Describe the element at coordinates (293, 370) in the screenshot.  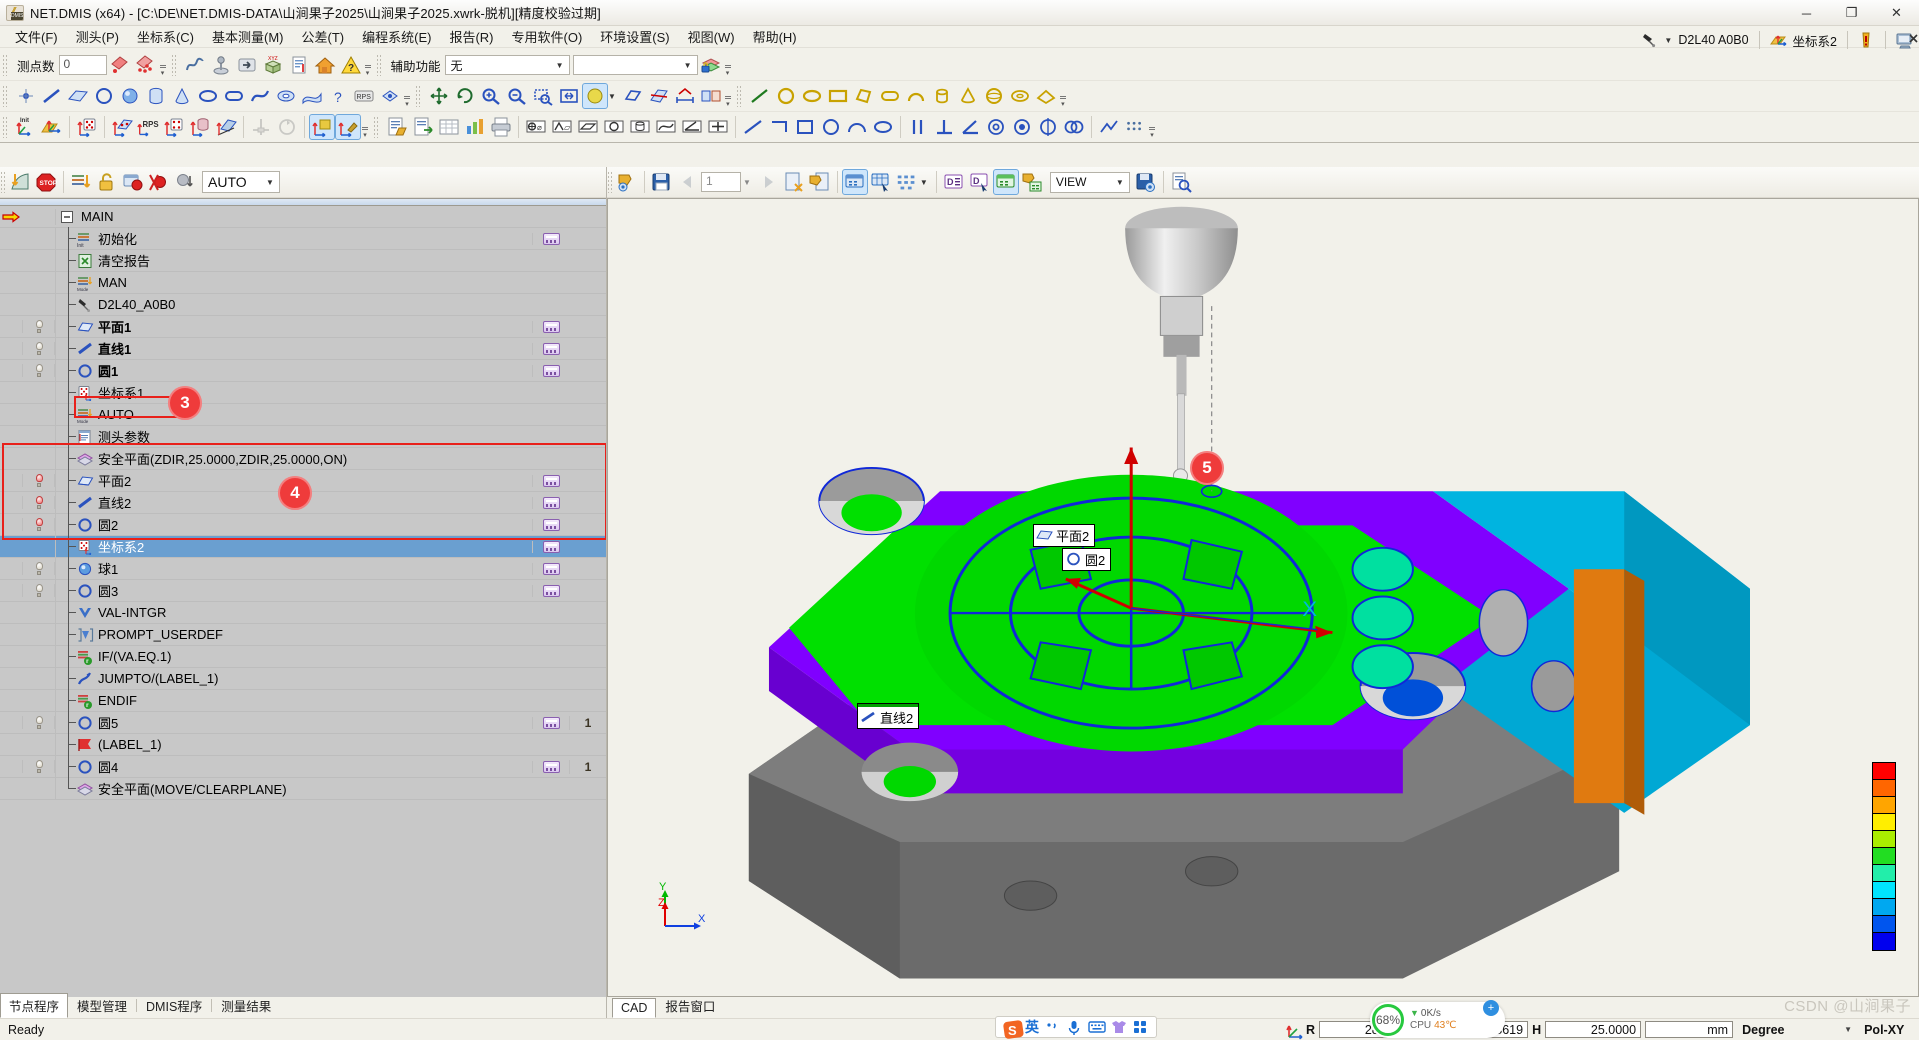
I see `tree-item: 圆1` at that location.